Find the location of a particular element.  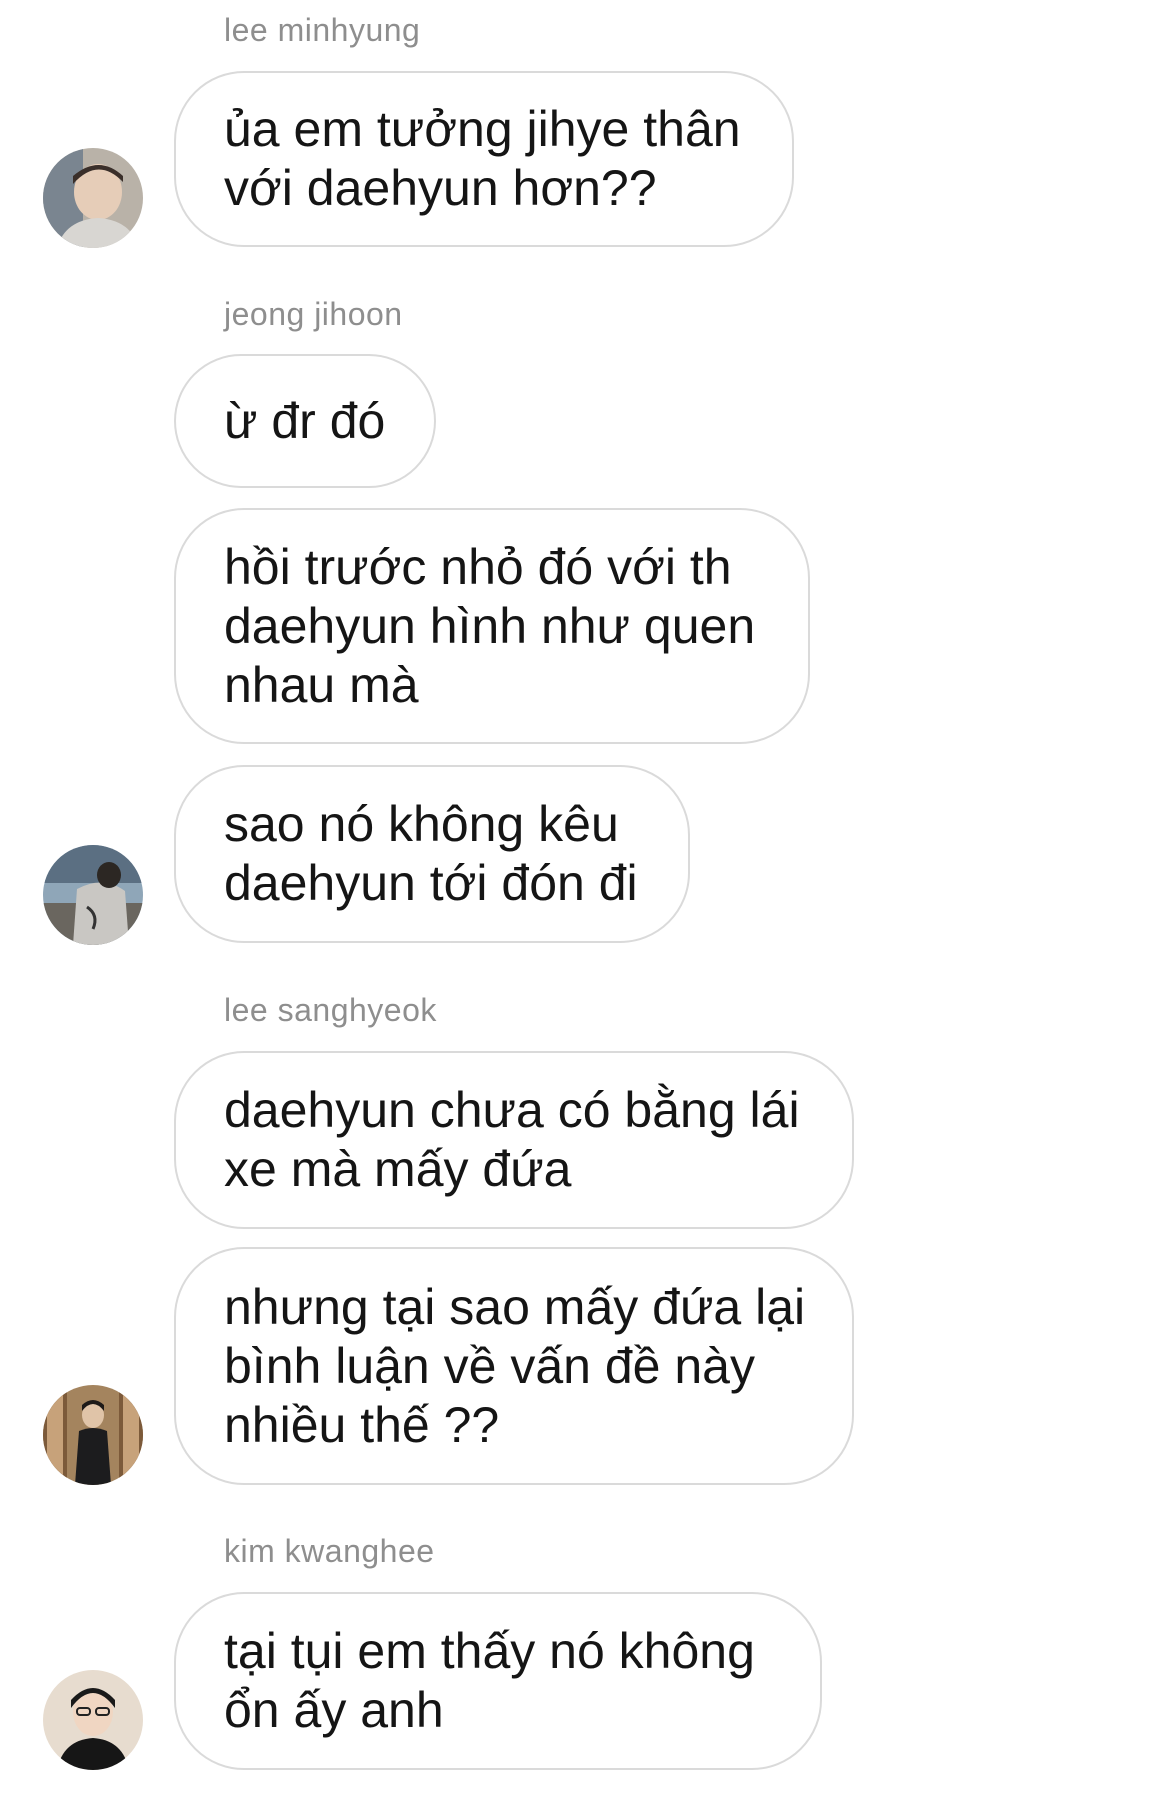

message-line: tại tụi em thấy nó không is located at coordinates (489, 1651).